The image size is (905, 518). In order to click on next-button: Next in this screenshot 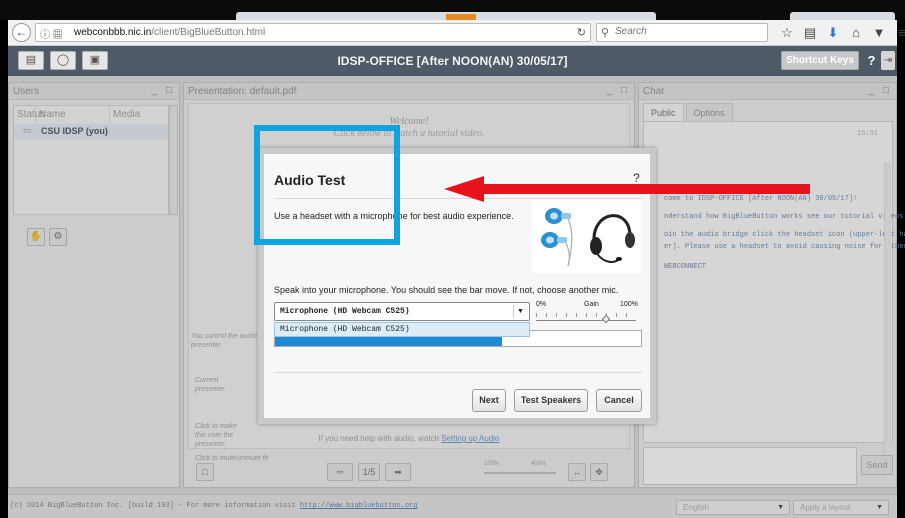, I will do `click(489, 400)`.